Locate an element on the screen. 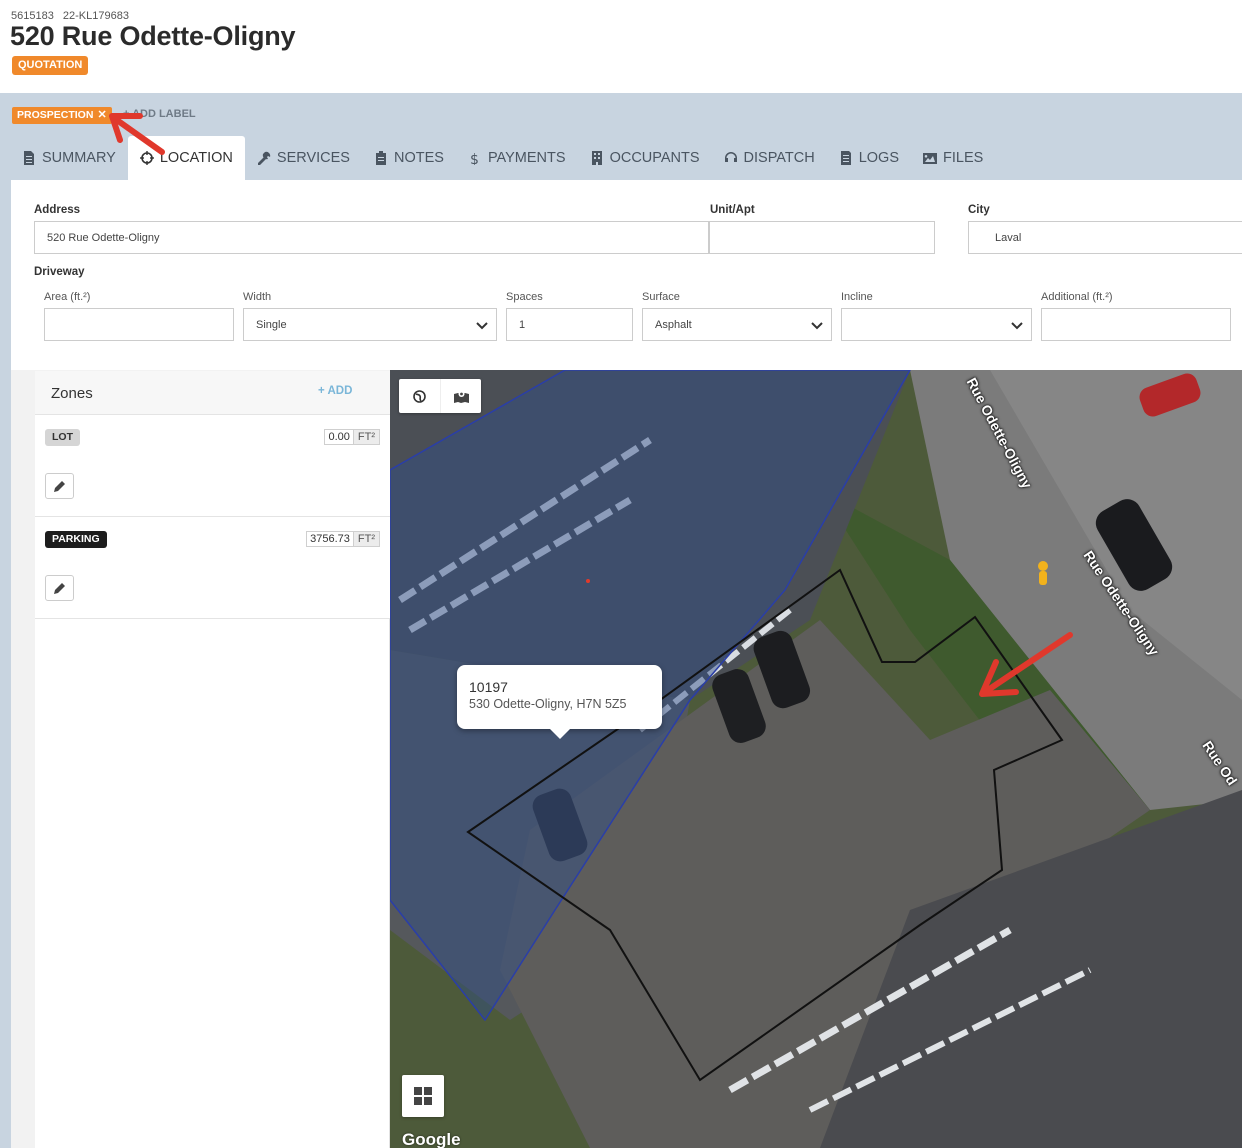  property-popup: 10197 530 Odette-Oligny, H7N 5Z5 is located at coordinates (559, 702).